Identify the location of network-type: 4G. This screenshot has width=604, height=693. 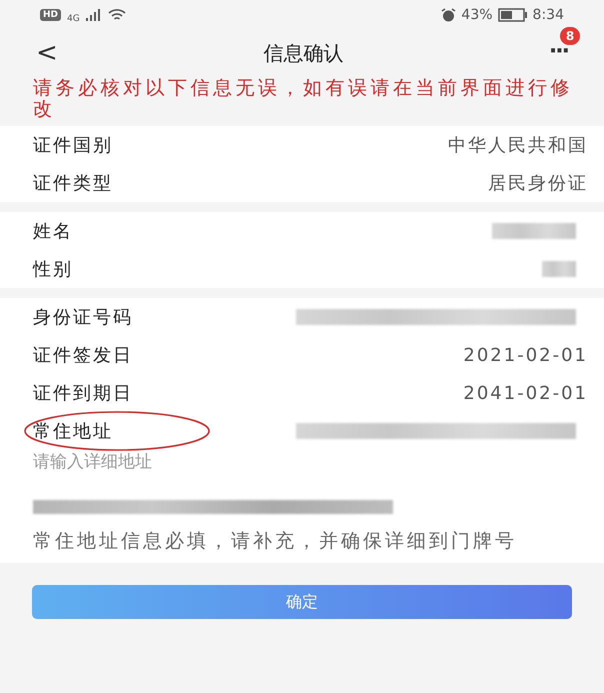
(73, 19).